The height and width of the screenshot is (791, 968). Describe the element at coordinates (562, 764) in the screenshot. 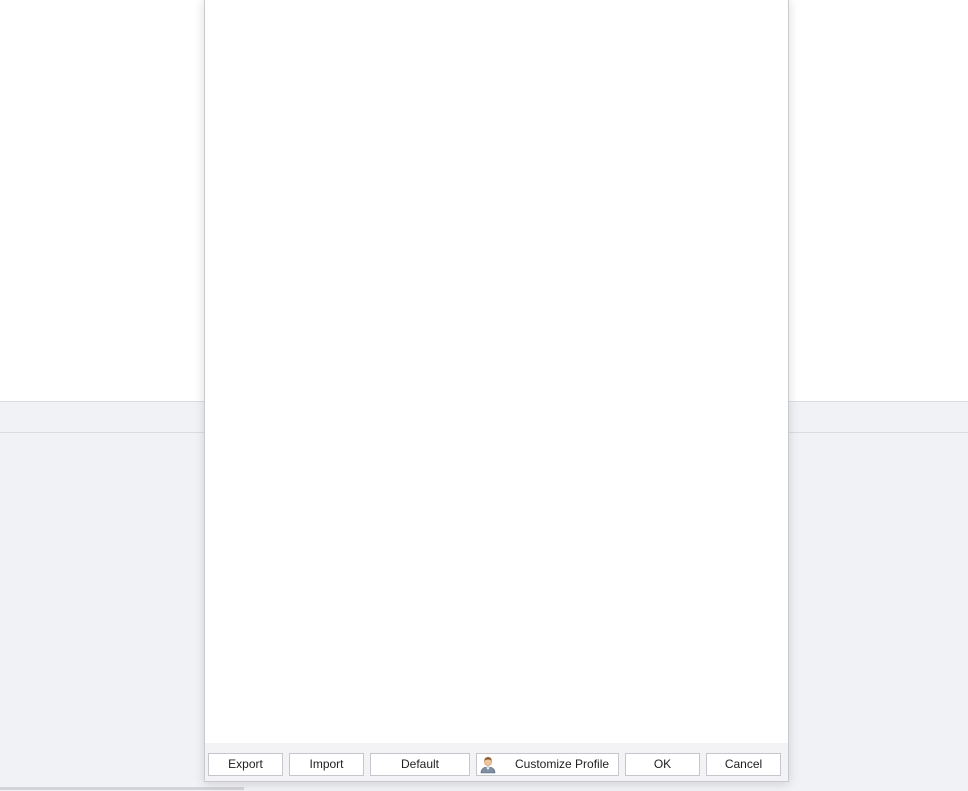

I see `customize-profile-button-label: Customize Profile` at that location.